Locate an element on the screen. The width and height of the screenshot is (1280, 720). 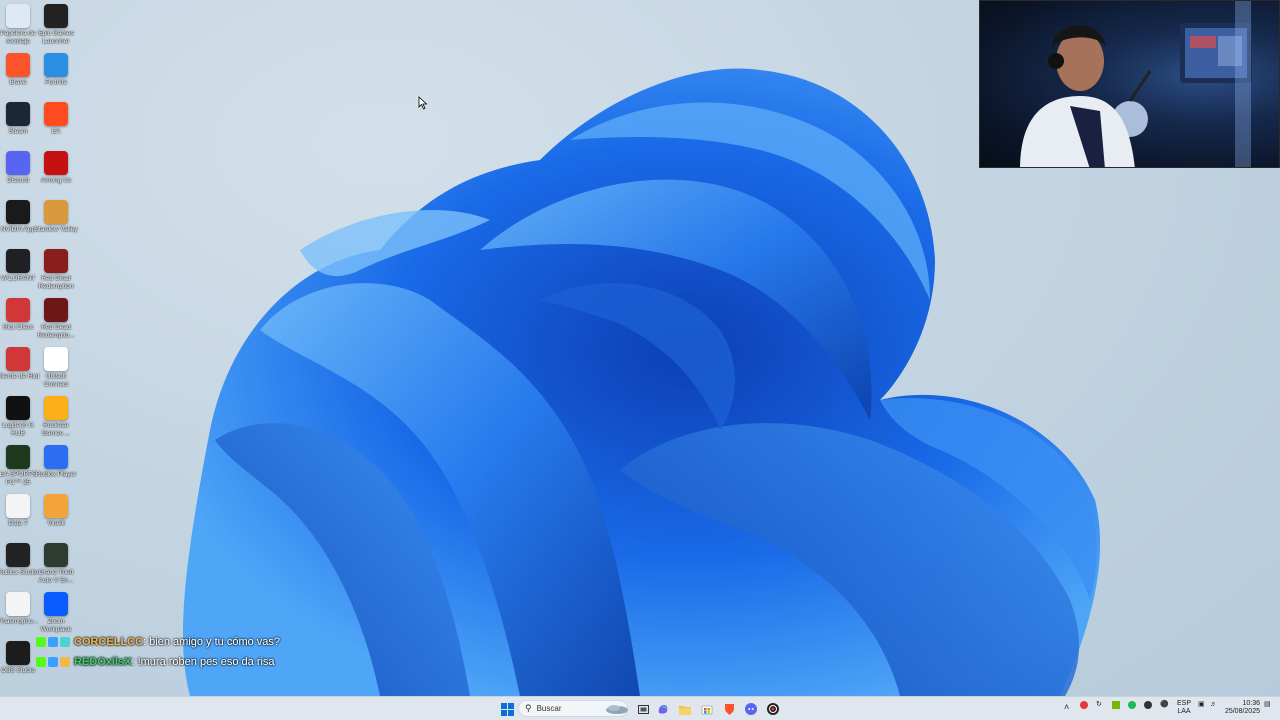
chat-message: CORCELLCC: bien amigo y tu cómo vas? is located at coordinates (158, 642).